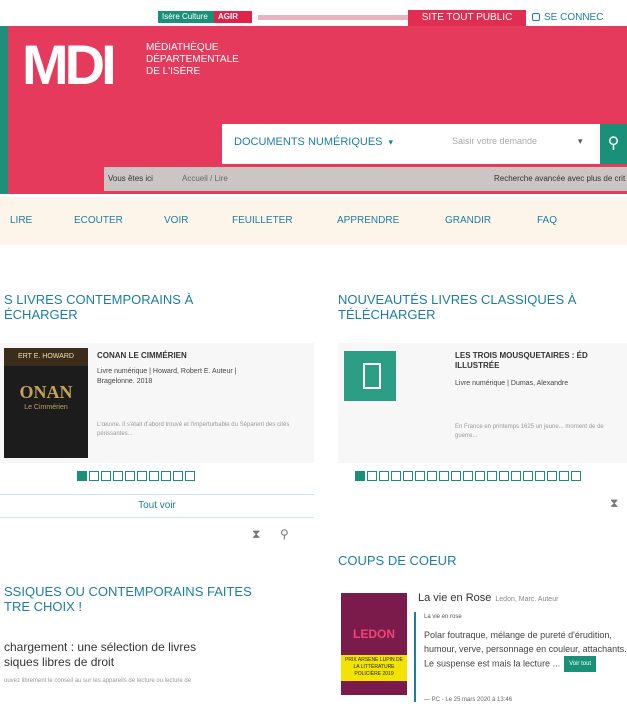 This screenshot has width=627, height=707. What do you see at coordinates (69, 65) in the screenshot?
I see `site-logo: MDI` at bounding box center [69, 65].